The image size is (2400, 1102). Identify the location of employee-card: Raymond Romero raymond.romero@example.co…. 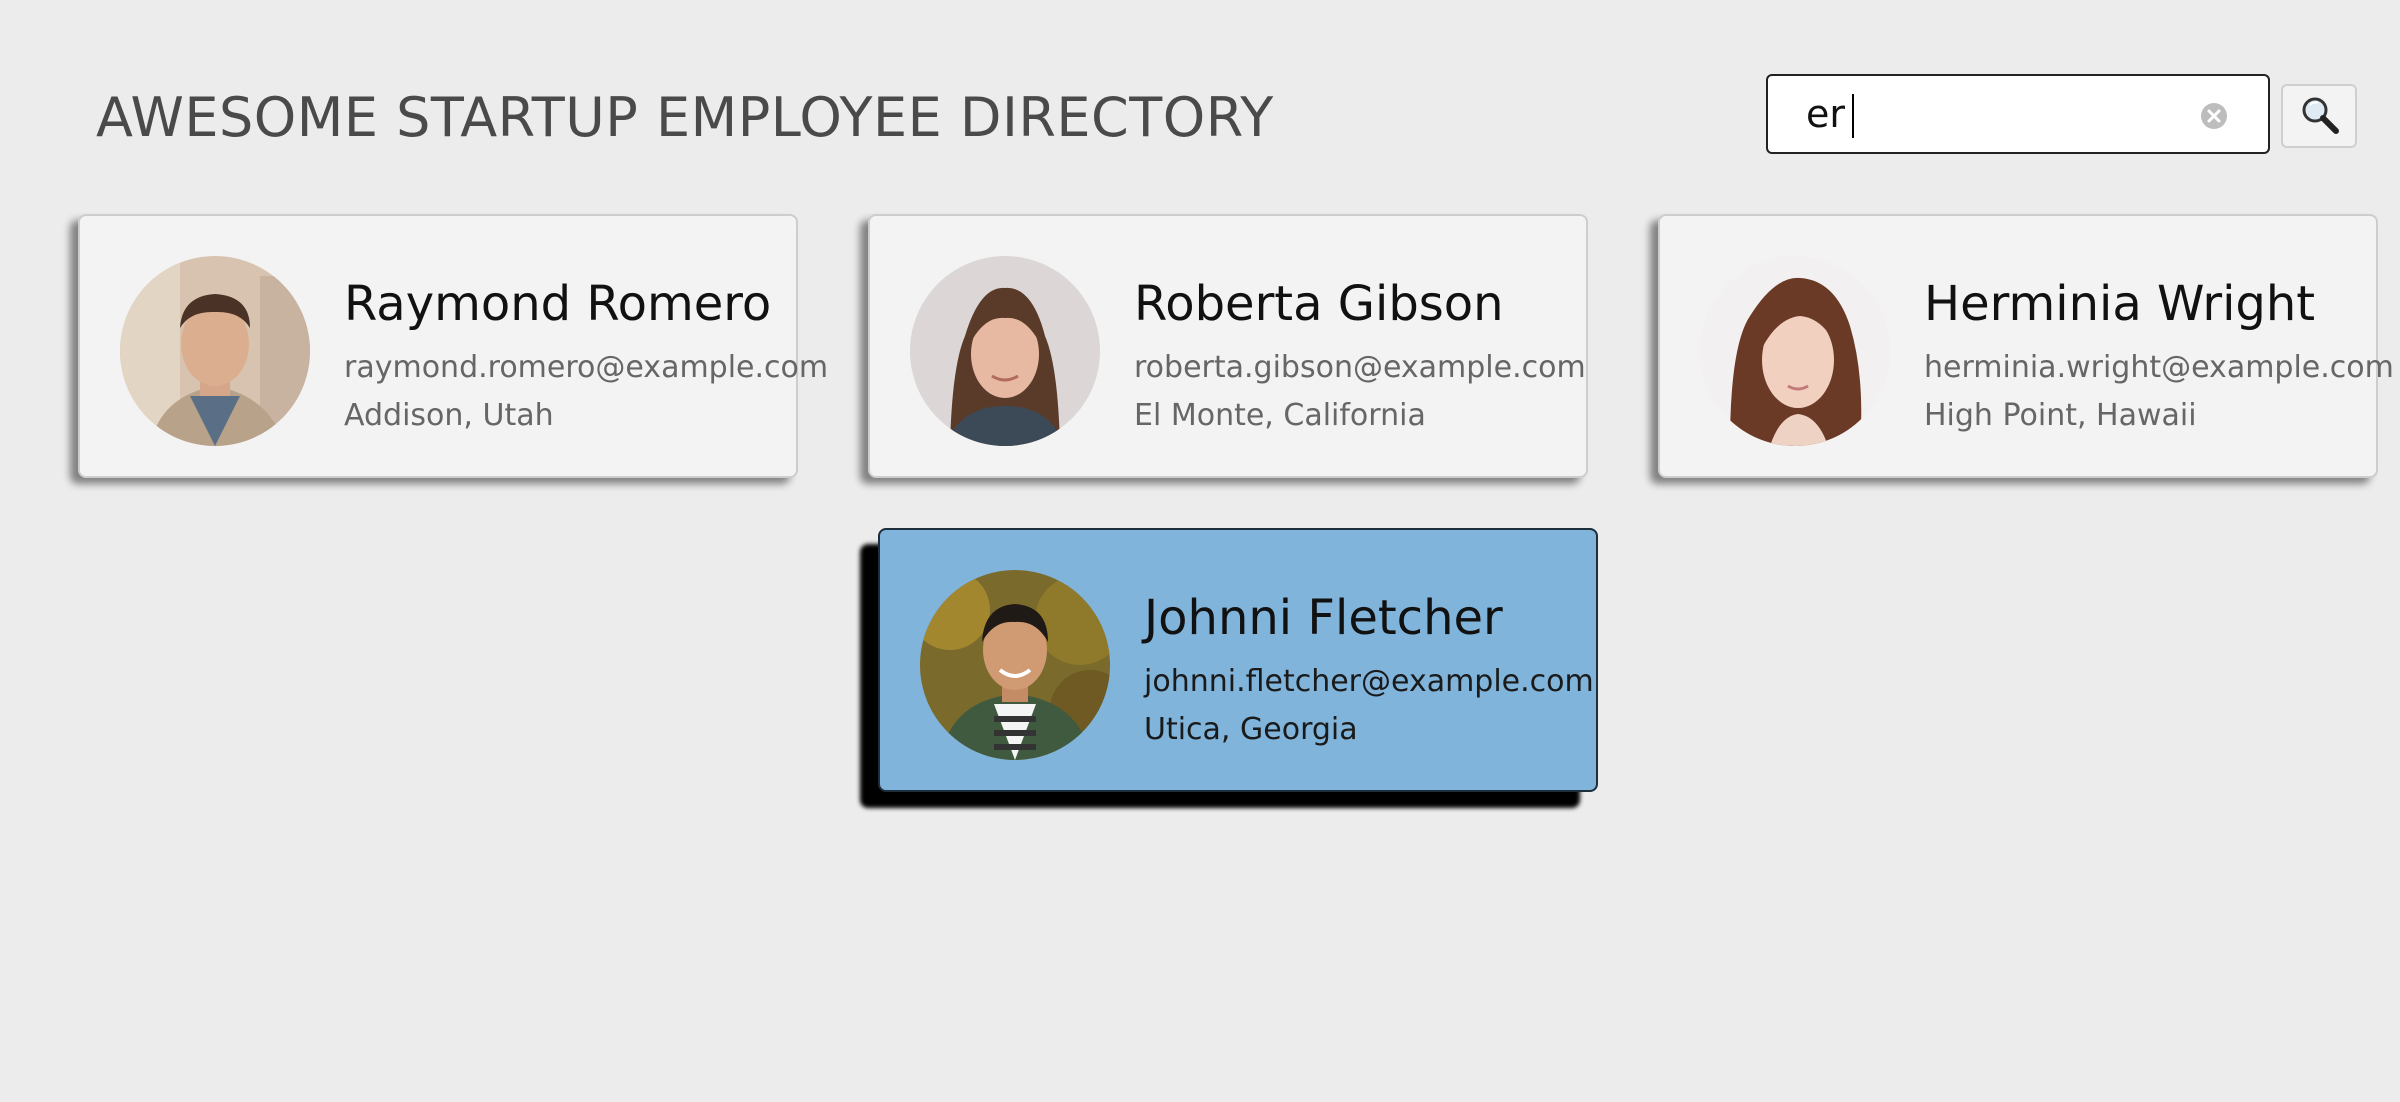
(453, 346).